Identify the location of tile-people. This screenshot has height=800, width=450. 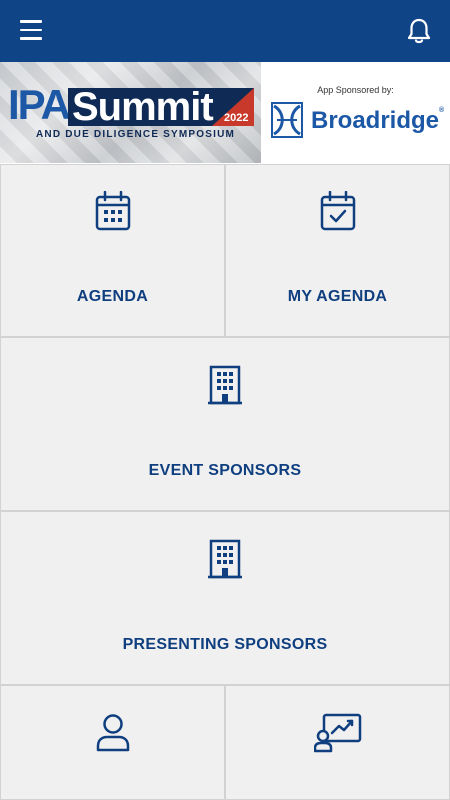
(112, 742).